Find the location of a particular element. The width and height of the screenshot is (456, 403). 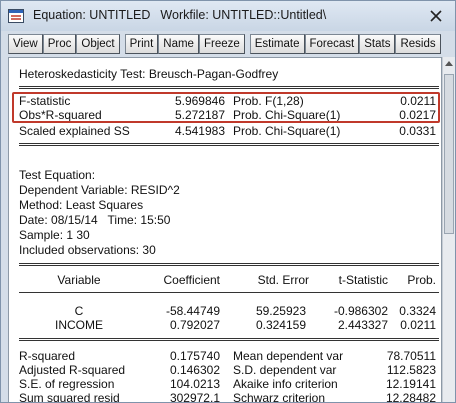

stat-value: 302972.1 is located at coordinates (194, 397).